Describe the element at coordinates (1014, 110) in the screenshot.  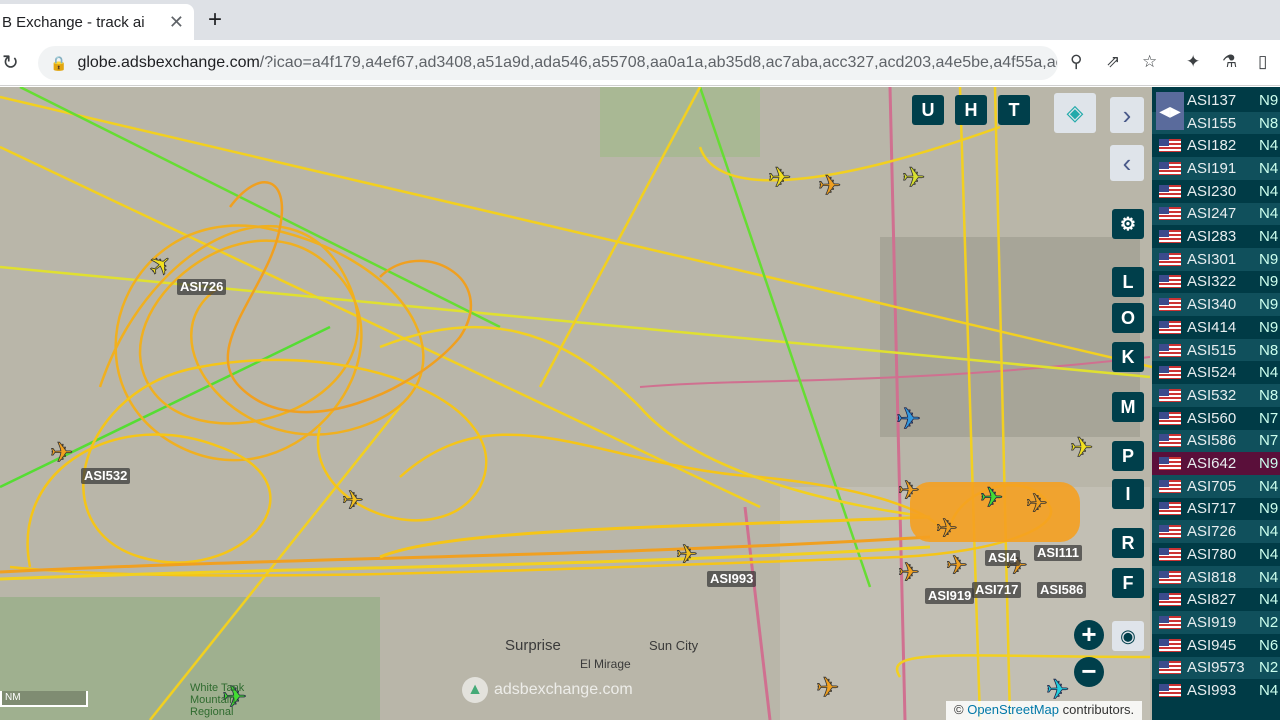
I see `t-button: T` at that location.